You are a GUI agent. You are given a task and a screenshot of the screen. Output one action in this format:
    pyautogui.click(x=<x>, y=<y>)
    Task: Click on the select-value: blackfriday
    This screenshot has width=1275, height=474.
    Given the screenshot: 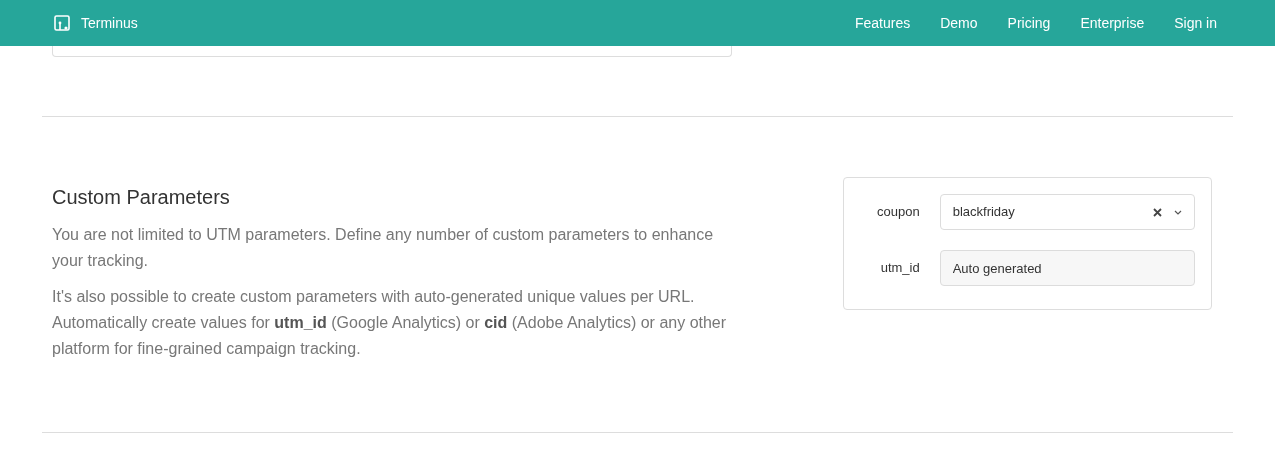 What is the action you would take?
    pyautogui.click(x=984, y=212)
    